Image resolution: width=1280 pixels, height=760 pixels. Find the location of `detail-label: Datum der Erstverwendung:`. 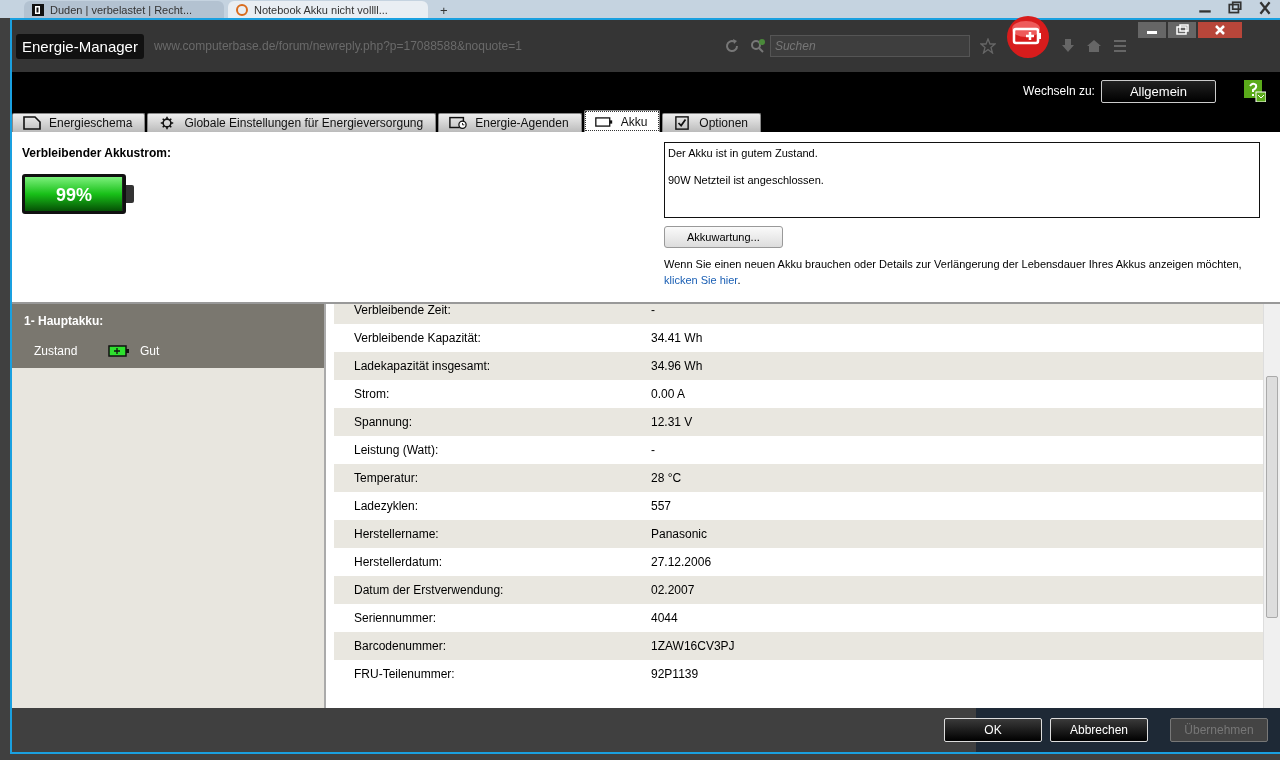

detail-label: Datum der Erstverwendung: is located at coordinates (429, 590).